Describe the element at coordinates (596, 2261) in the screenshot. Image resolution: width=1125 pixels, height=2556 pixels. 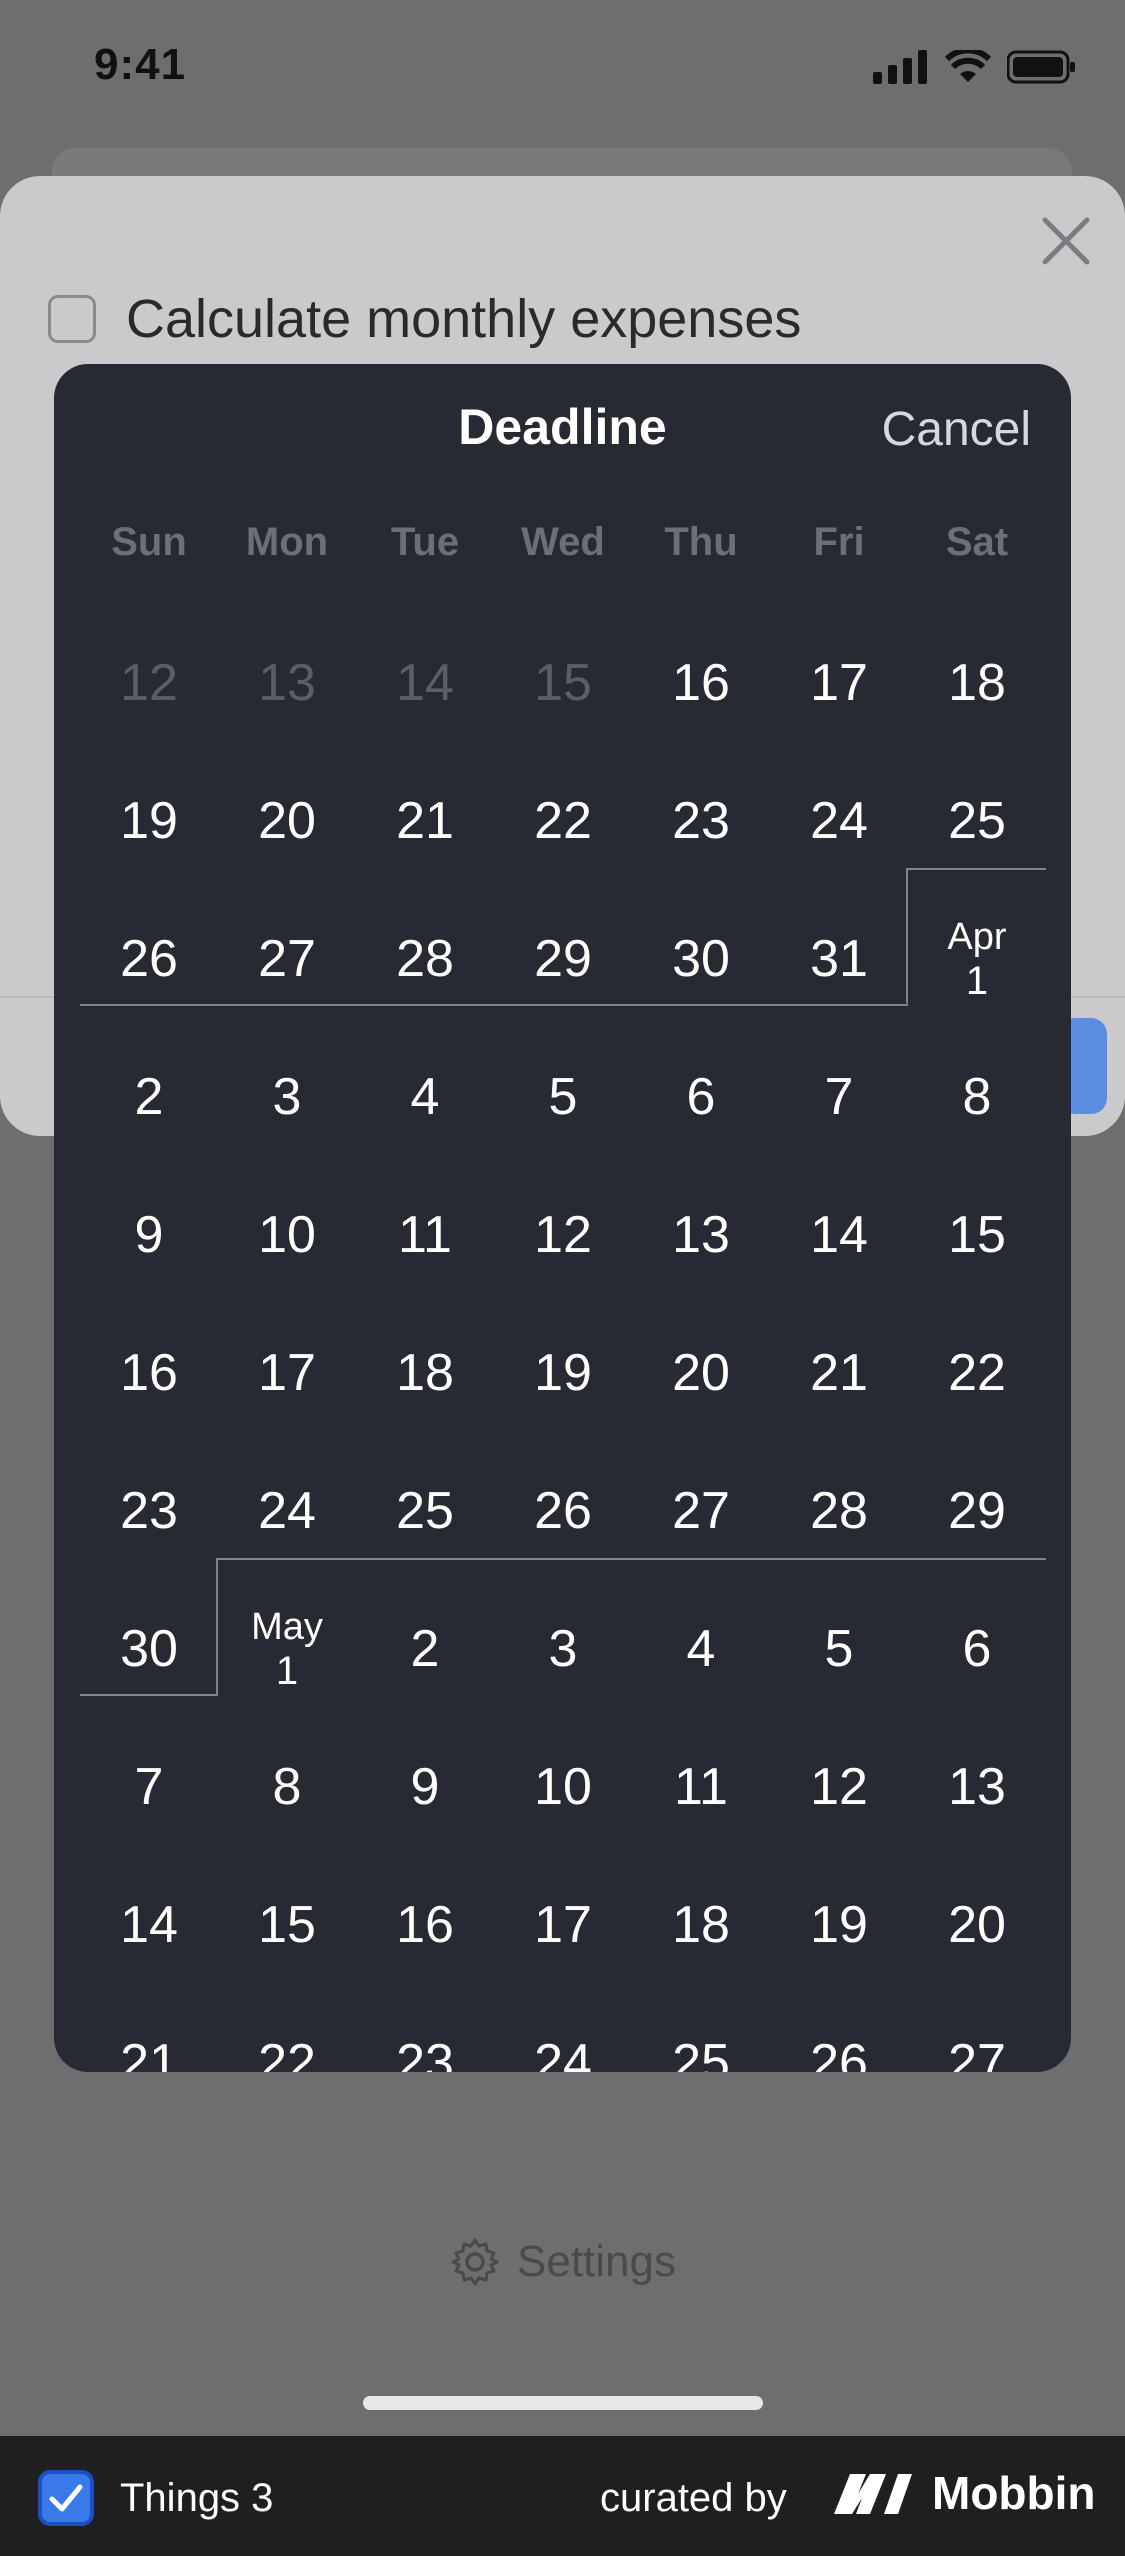
I see `settings-label: Settings` at that location.